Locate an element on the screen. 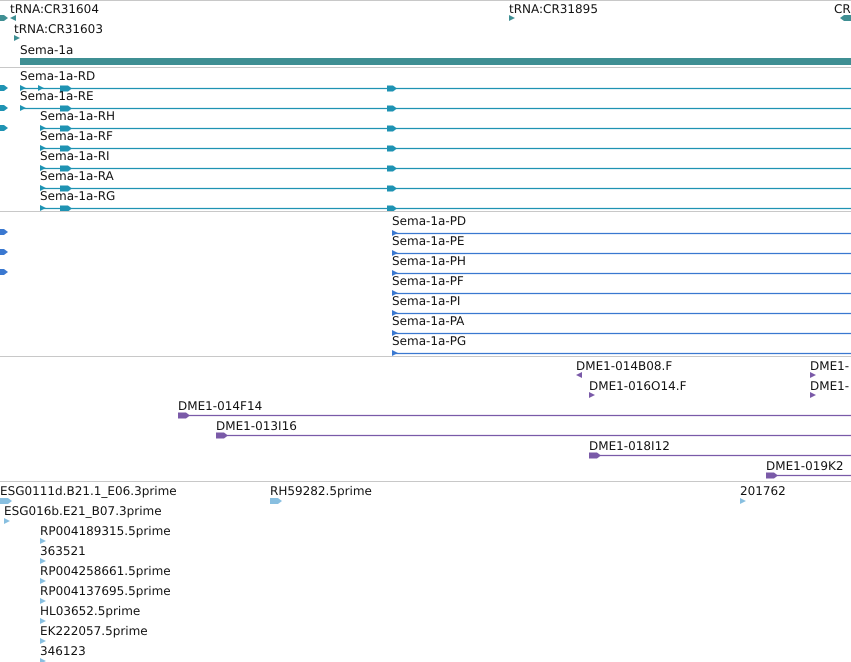 This screenshot has height=662, width=851. feature-label: 363521 is located at coordinates (63, 551).